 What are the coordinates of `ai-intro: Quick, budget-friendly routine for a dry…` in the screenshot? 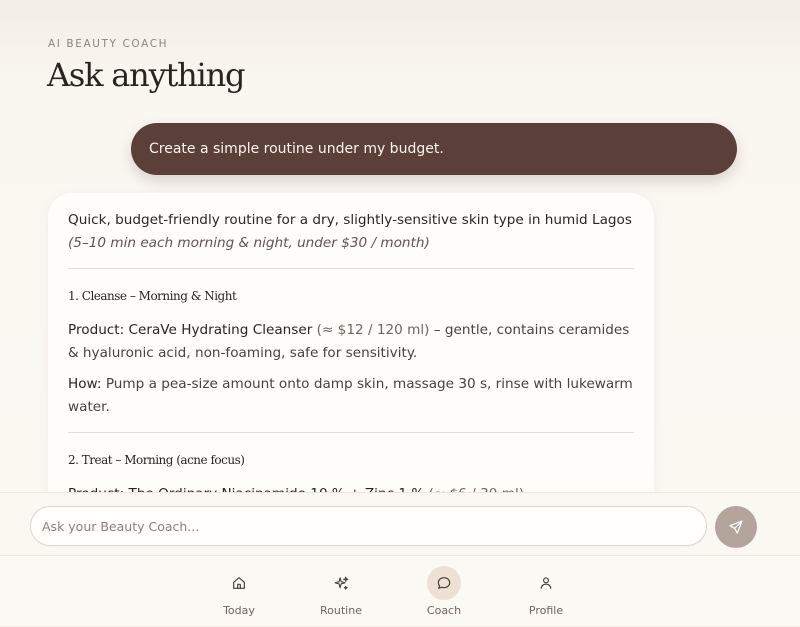 It's located at (350, 220).